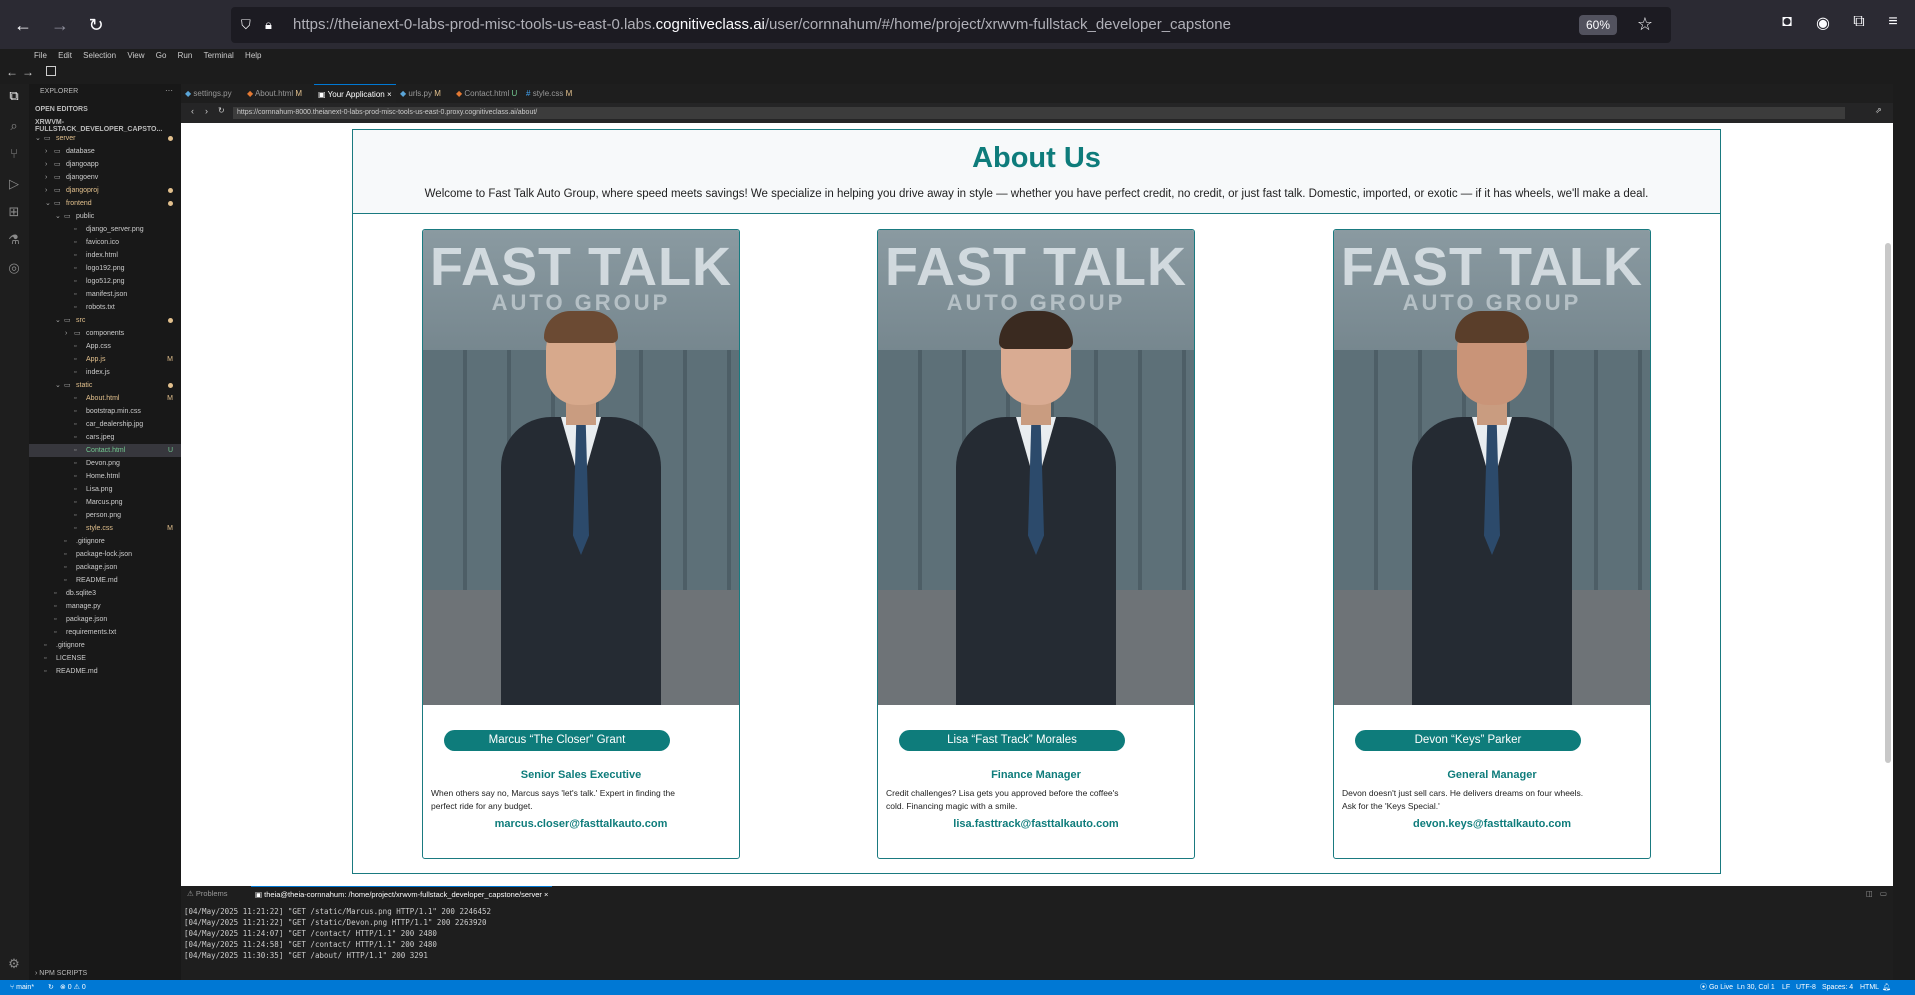  What do you see at coordinates (1893, 22) in the screenshot?
I see `menu-icon: ≡` at bounding box center [1893, 22].